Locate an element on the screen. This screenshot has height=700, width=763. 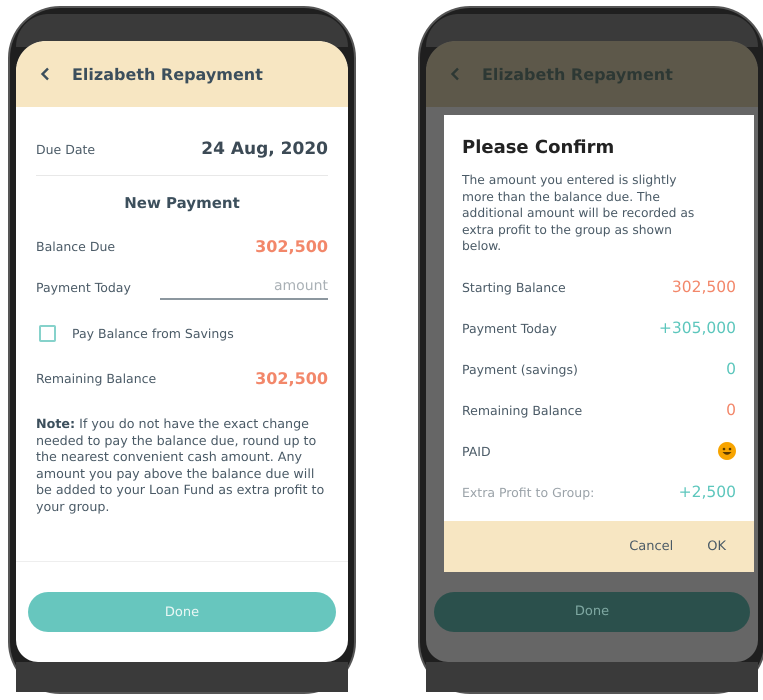
amount-value: +2,500 is located at coordinates (707, 492).